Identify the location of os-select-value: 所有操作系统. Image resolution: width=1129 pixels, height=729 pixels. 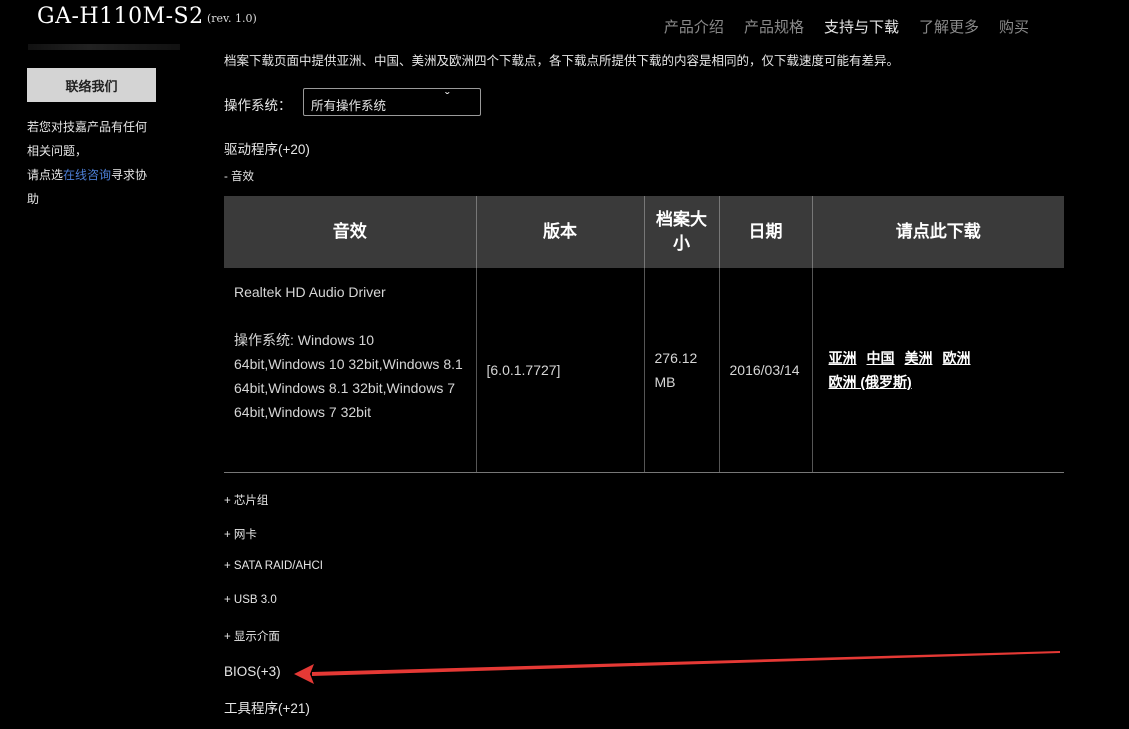
(349, 106).